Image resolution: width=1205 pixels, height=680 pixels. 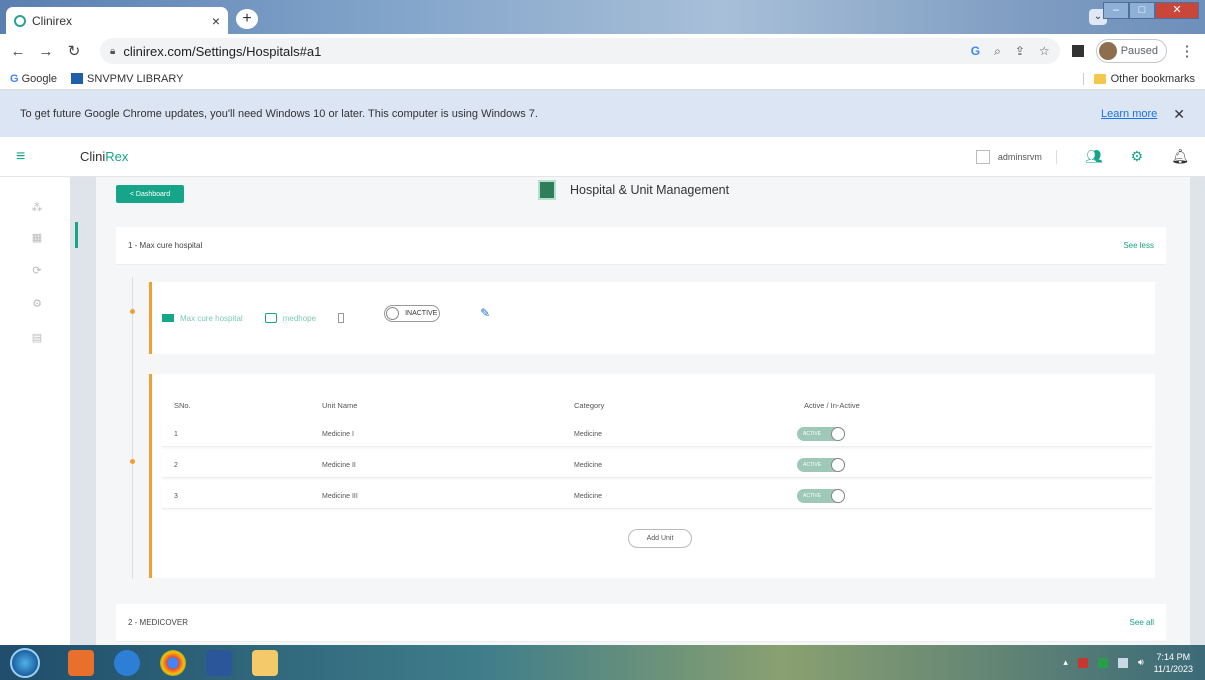 I want to click on hospital-header-1: 1 - Max cure hospital See less, so click(x=641, y=246).